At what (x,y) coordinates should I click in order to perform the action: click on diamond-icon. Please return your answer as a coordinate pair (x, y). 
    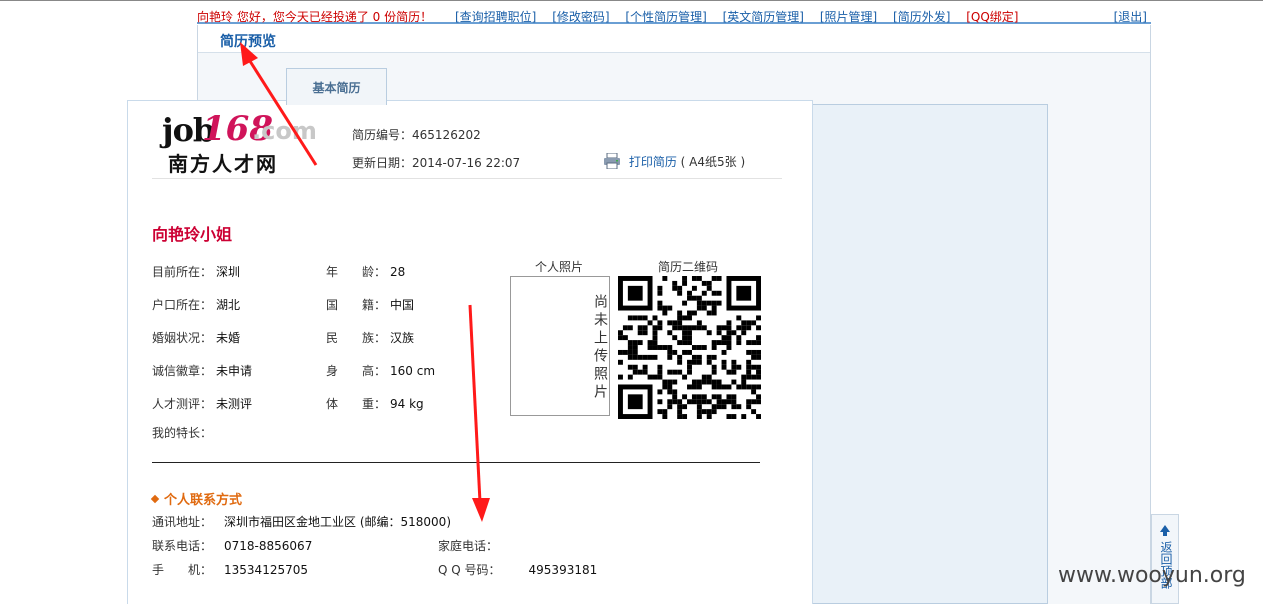
    Looking at the image, I should click on (155, 499).